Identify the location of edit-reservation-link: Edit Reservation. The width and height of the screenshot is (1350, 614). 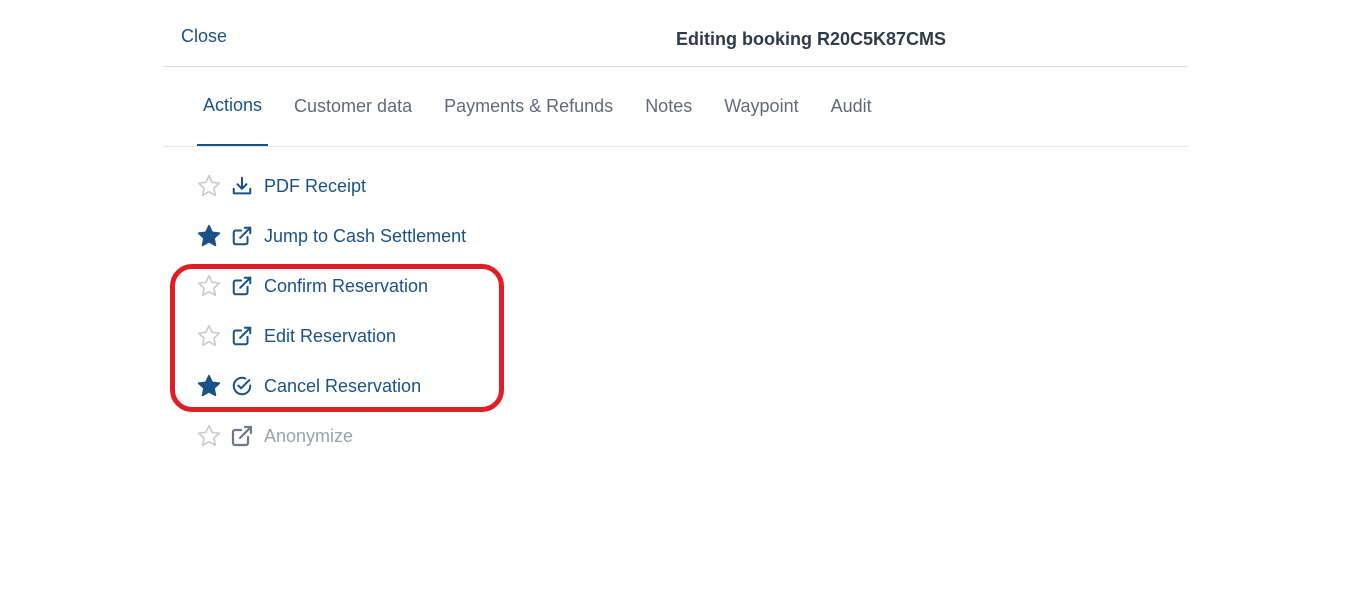
(330, 336).